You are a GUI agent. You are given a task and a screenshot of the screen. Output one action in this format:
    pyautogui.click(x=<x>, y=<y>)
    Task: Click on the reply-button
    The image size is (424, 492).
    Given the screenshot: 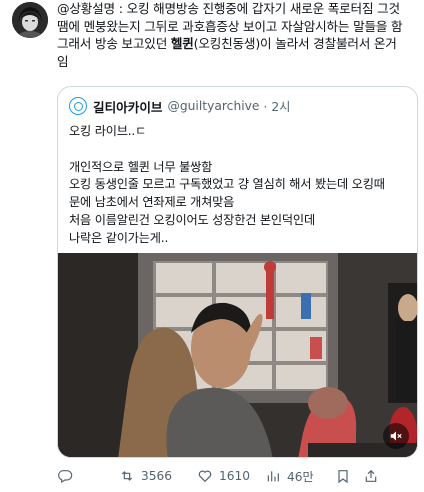 What is the action you would take?
    pyautogui.click(x=87, y=476)
    